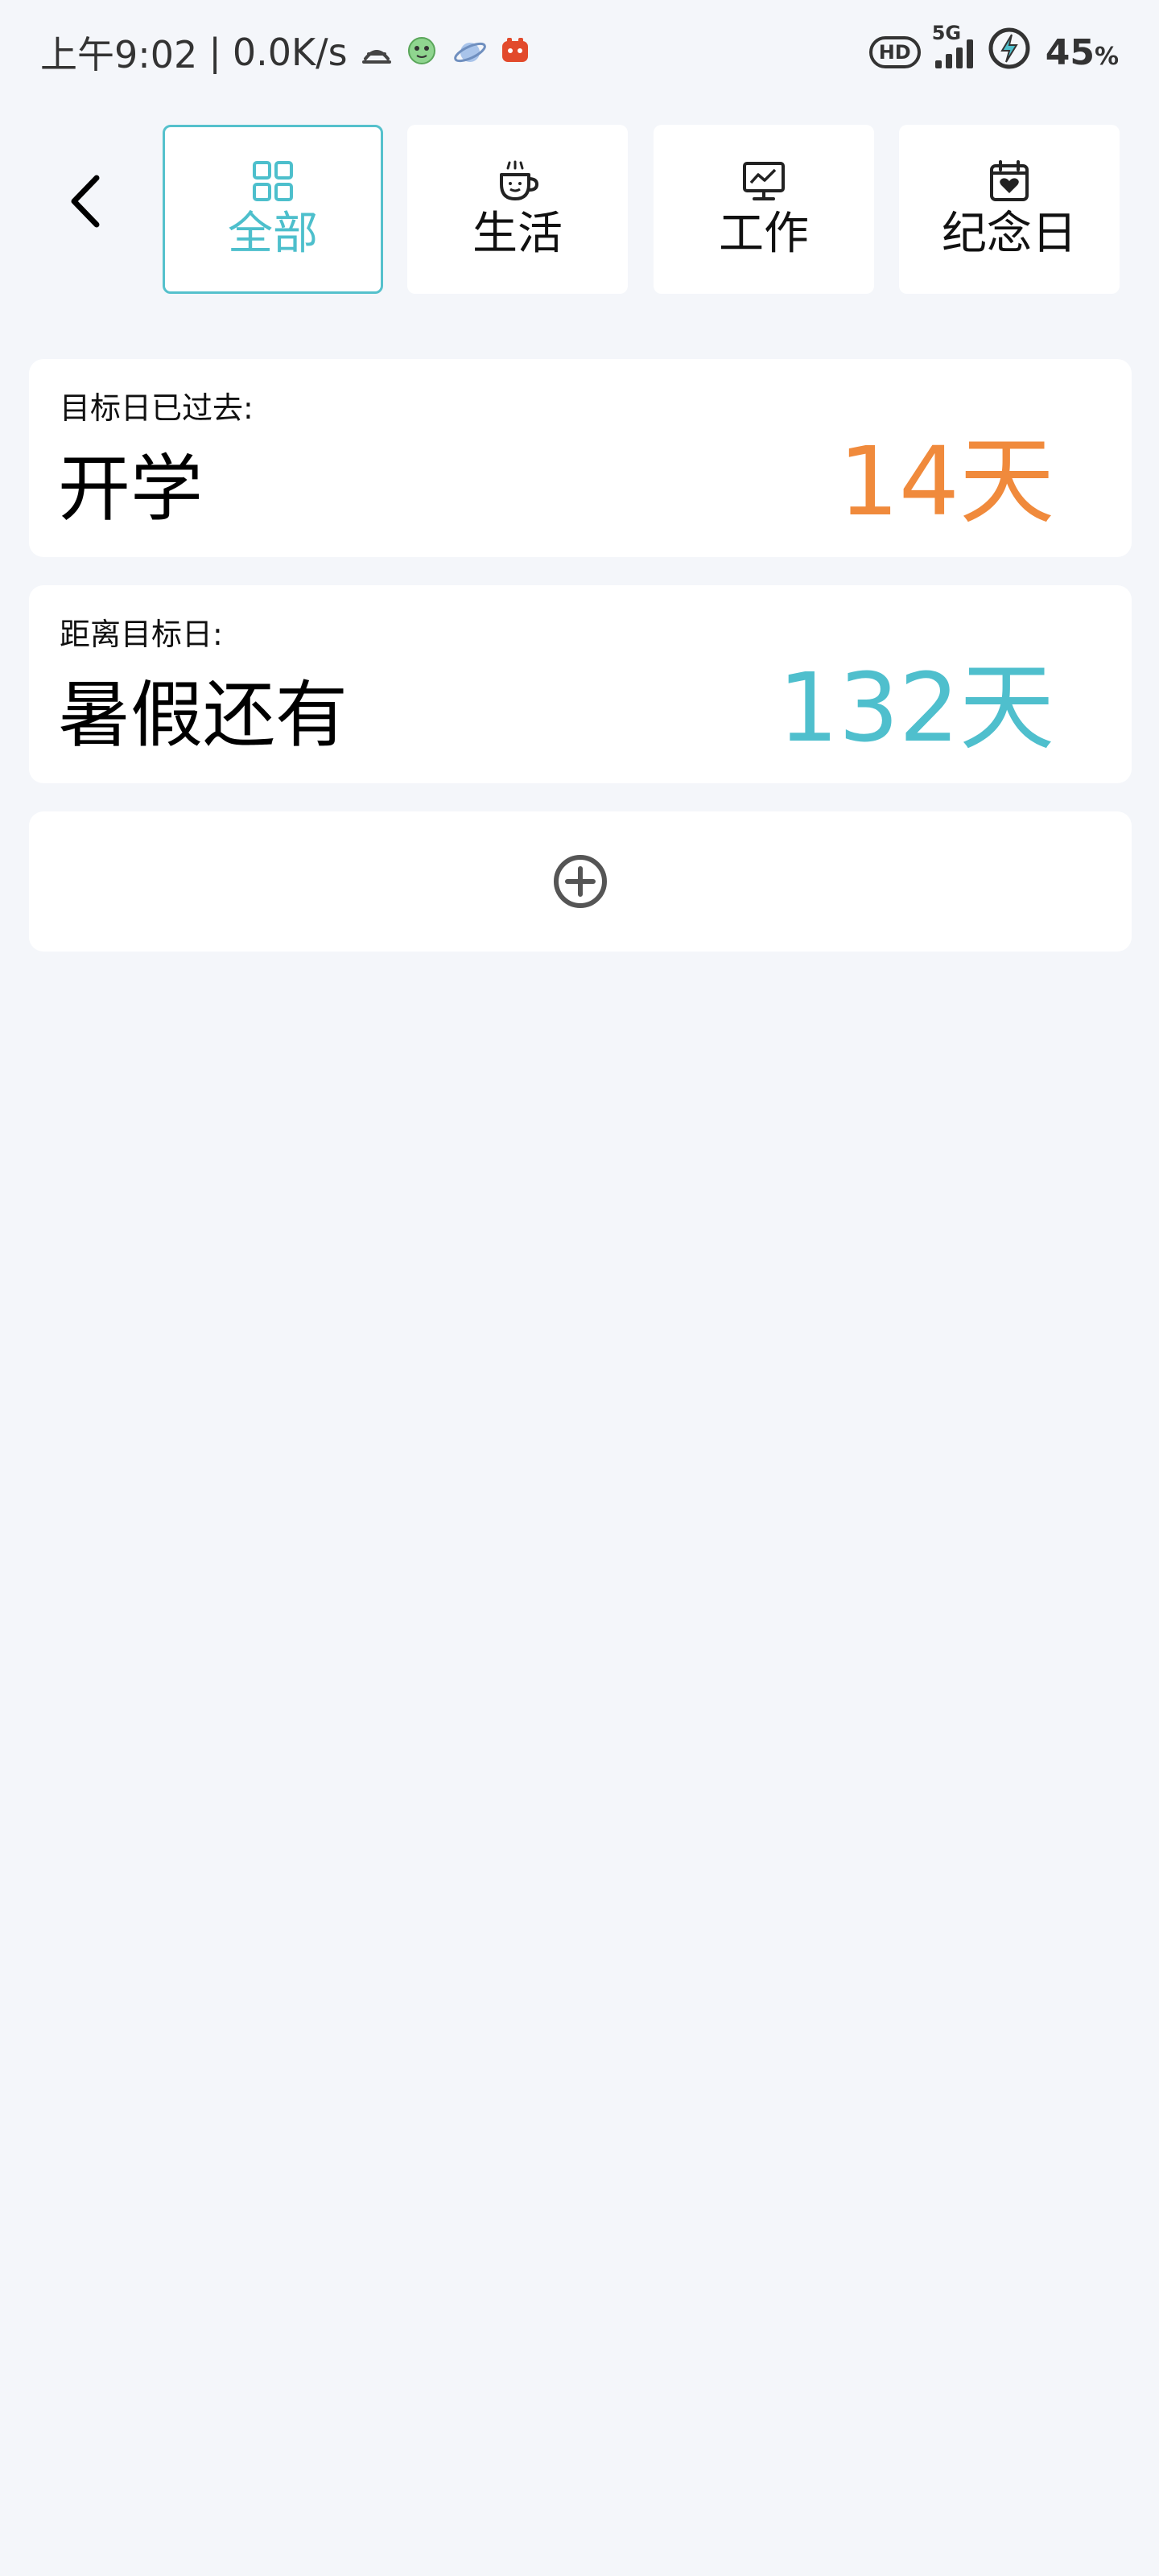  I want to click on frog-app-icon, so click(423, 53).